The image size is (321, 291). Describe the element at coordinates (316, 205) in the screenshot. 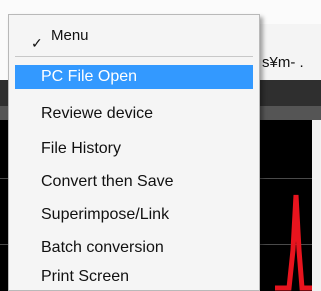

I see `scroll-edge` at that location.